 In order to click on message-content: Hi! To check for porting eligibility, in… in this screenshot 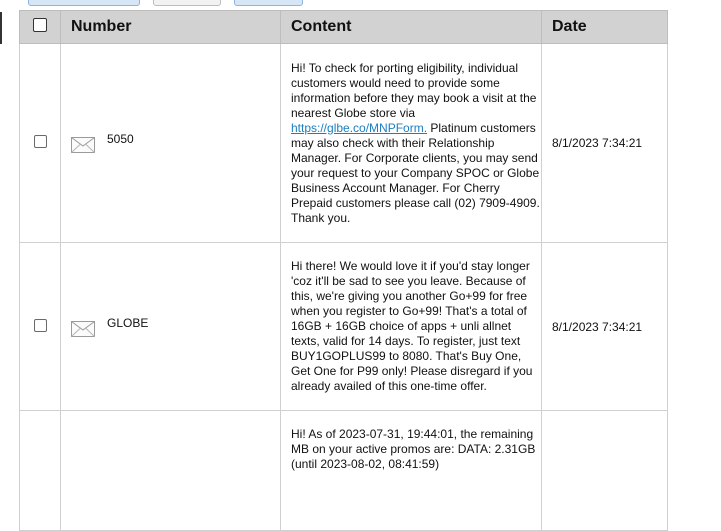, I will do `click(411, 143)`.